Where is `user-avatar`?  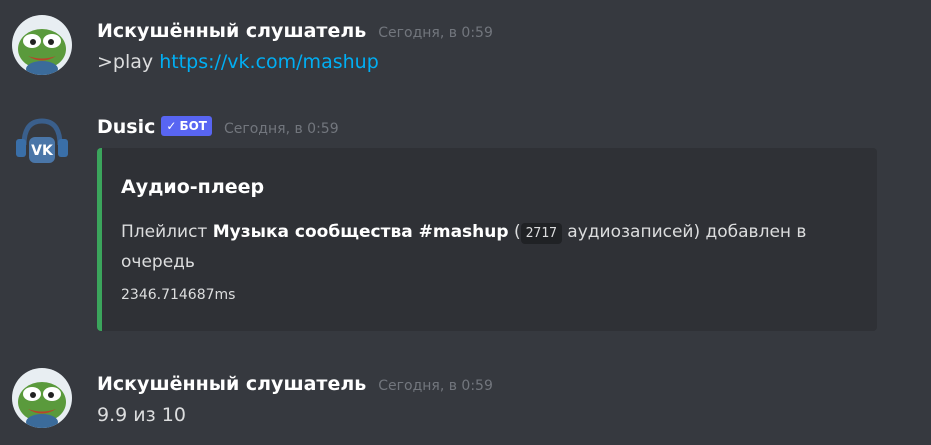
user-avatar is located at coordinates (42, 398).